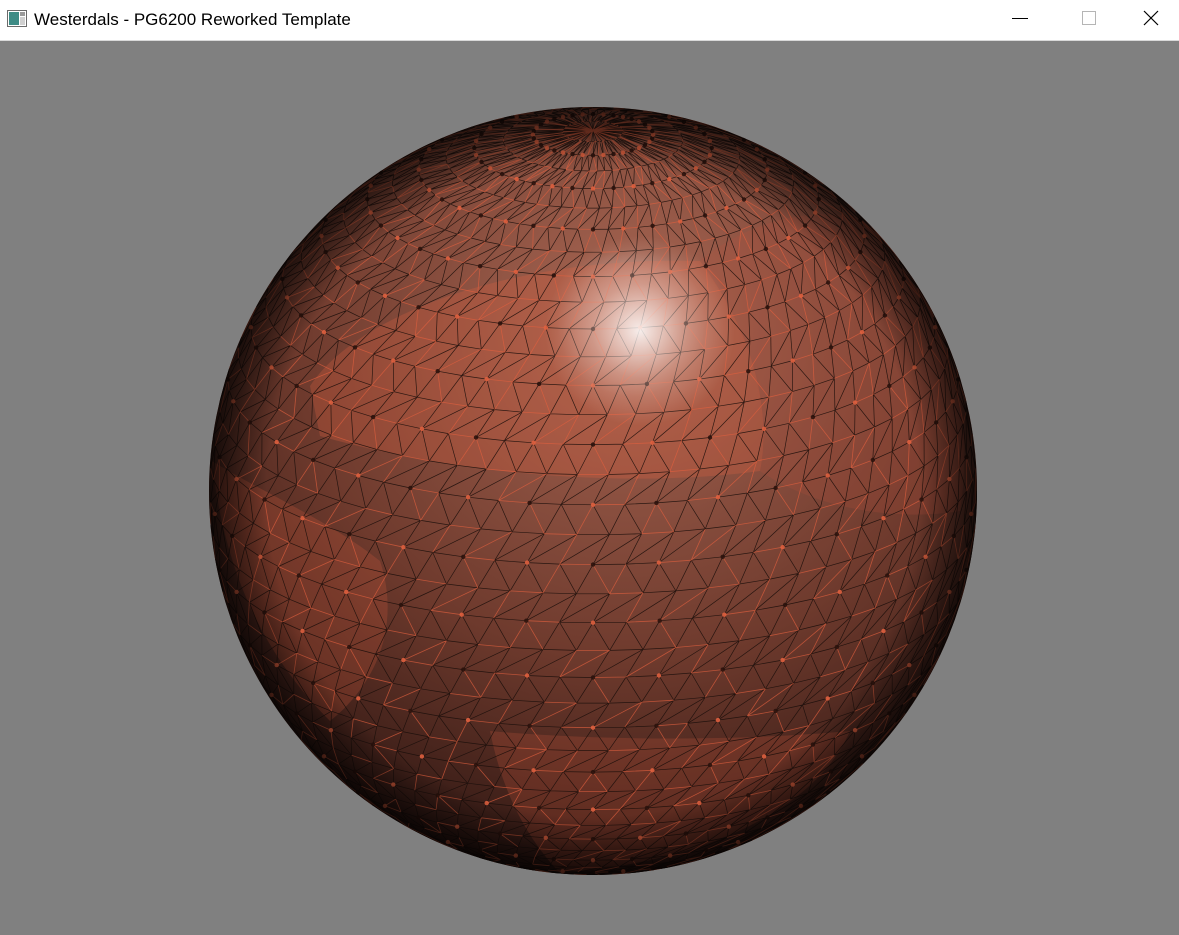 Image resolution: width=1179 pixels, height=935 pixels. I want to click on minimize-icon, so click(1020, 20).